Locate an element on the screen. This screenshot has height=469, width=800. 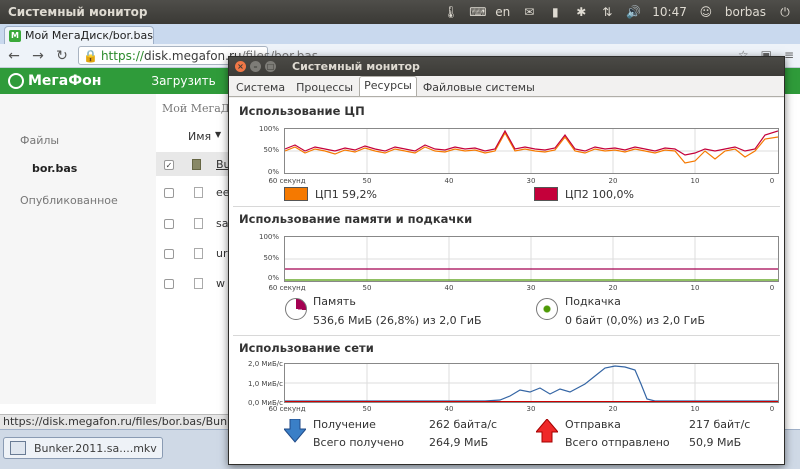
forward-icon: → is located at coordinates (38, 56).